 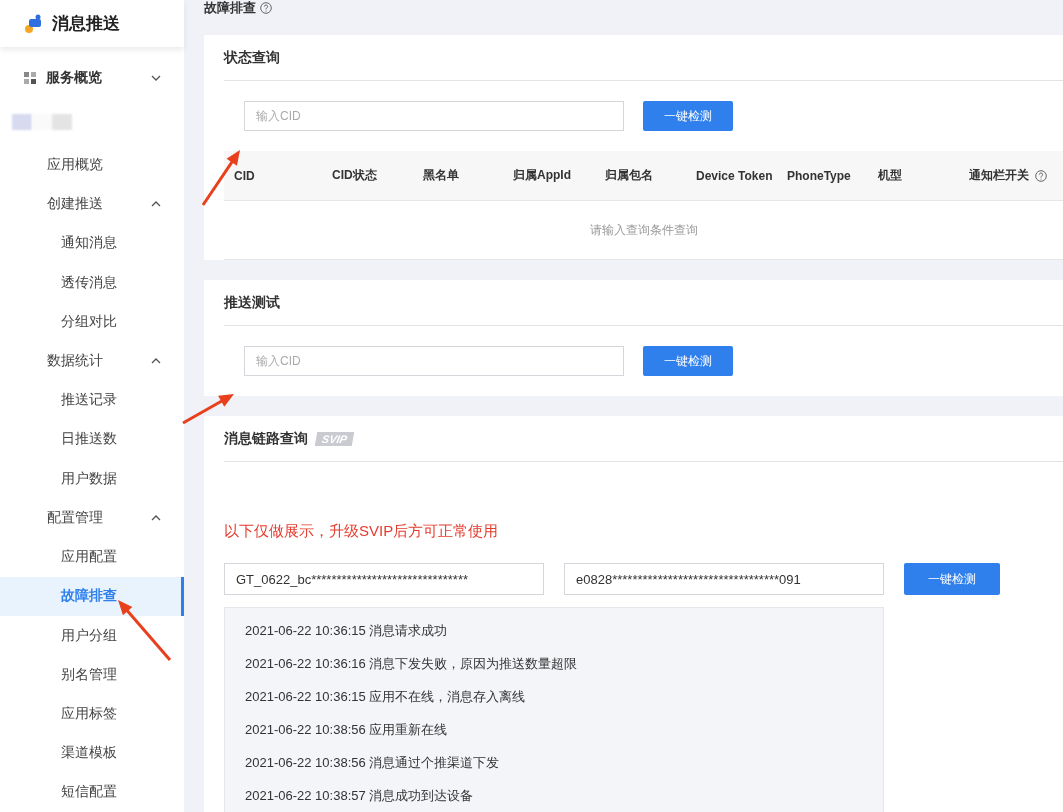 I want to click on nav-item: 故障排查, so click(x=92, y=596).